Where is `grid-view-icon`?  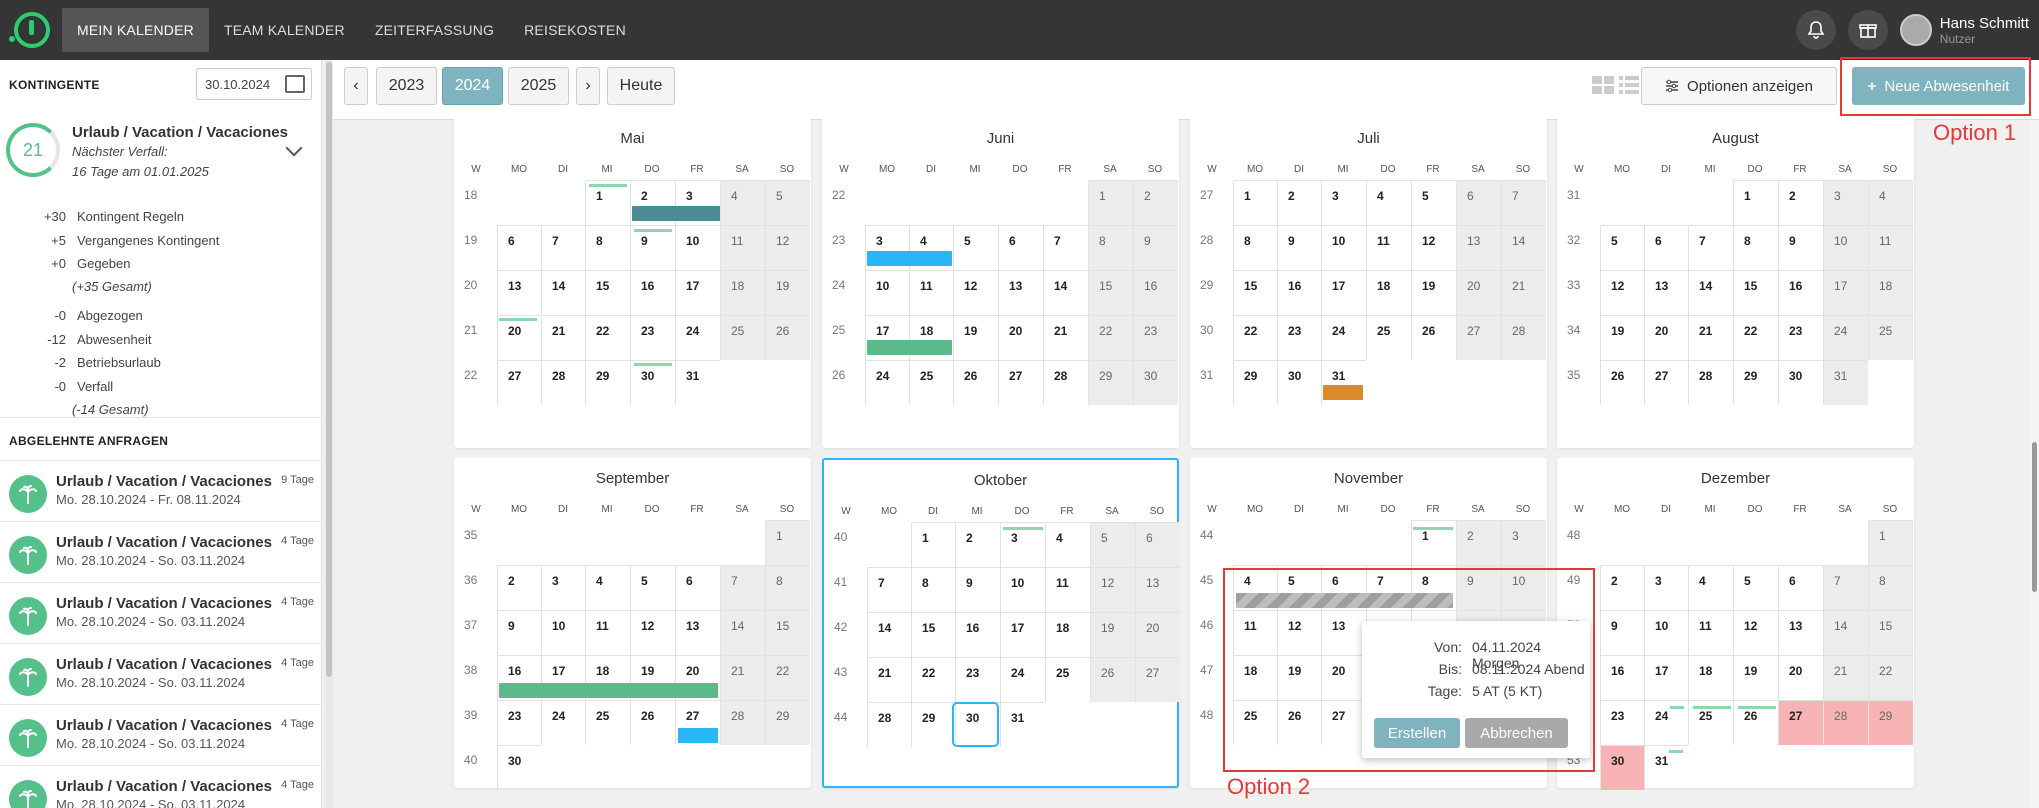 grid-view-icon is located at coordinates (1618, 85).